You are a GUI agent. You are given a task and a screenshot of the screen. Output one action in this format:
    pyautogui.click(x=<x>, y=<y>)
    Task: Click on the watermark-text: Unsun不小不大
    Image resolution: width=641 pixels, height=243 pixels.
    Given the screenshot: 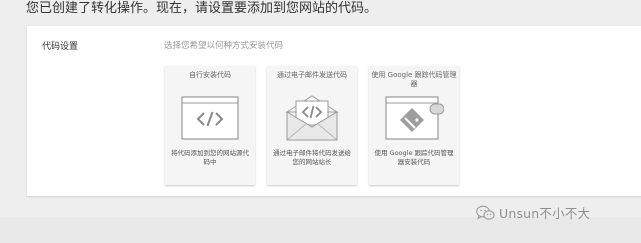 What is the action you would take?
    pyautogui.click(x=545, y=213)
    